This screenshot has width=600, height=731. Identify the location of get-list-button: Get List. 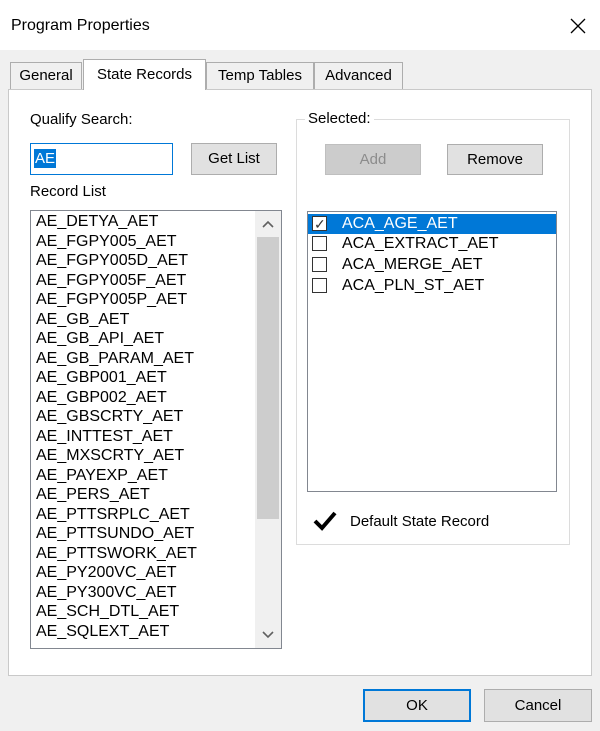
(234, 159).